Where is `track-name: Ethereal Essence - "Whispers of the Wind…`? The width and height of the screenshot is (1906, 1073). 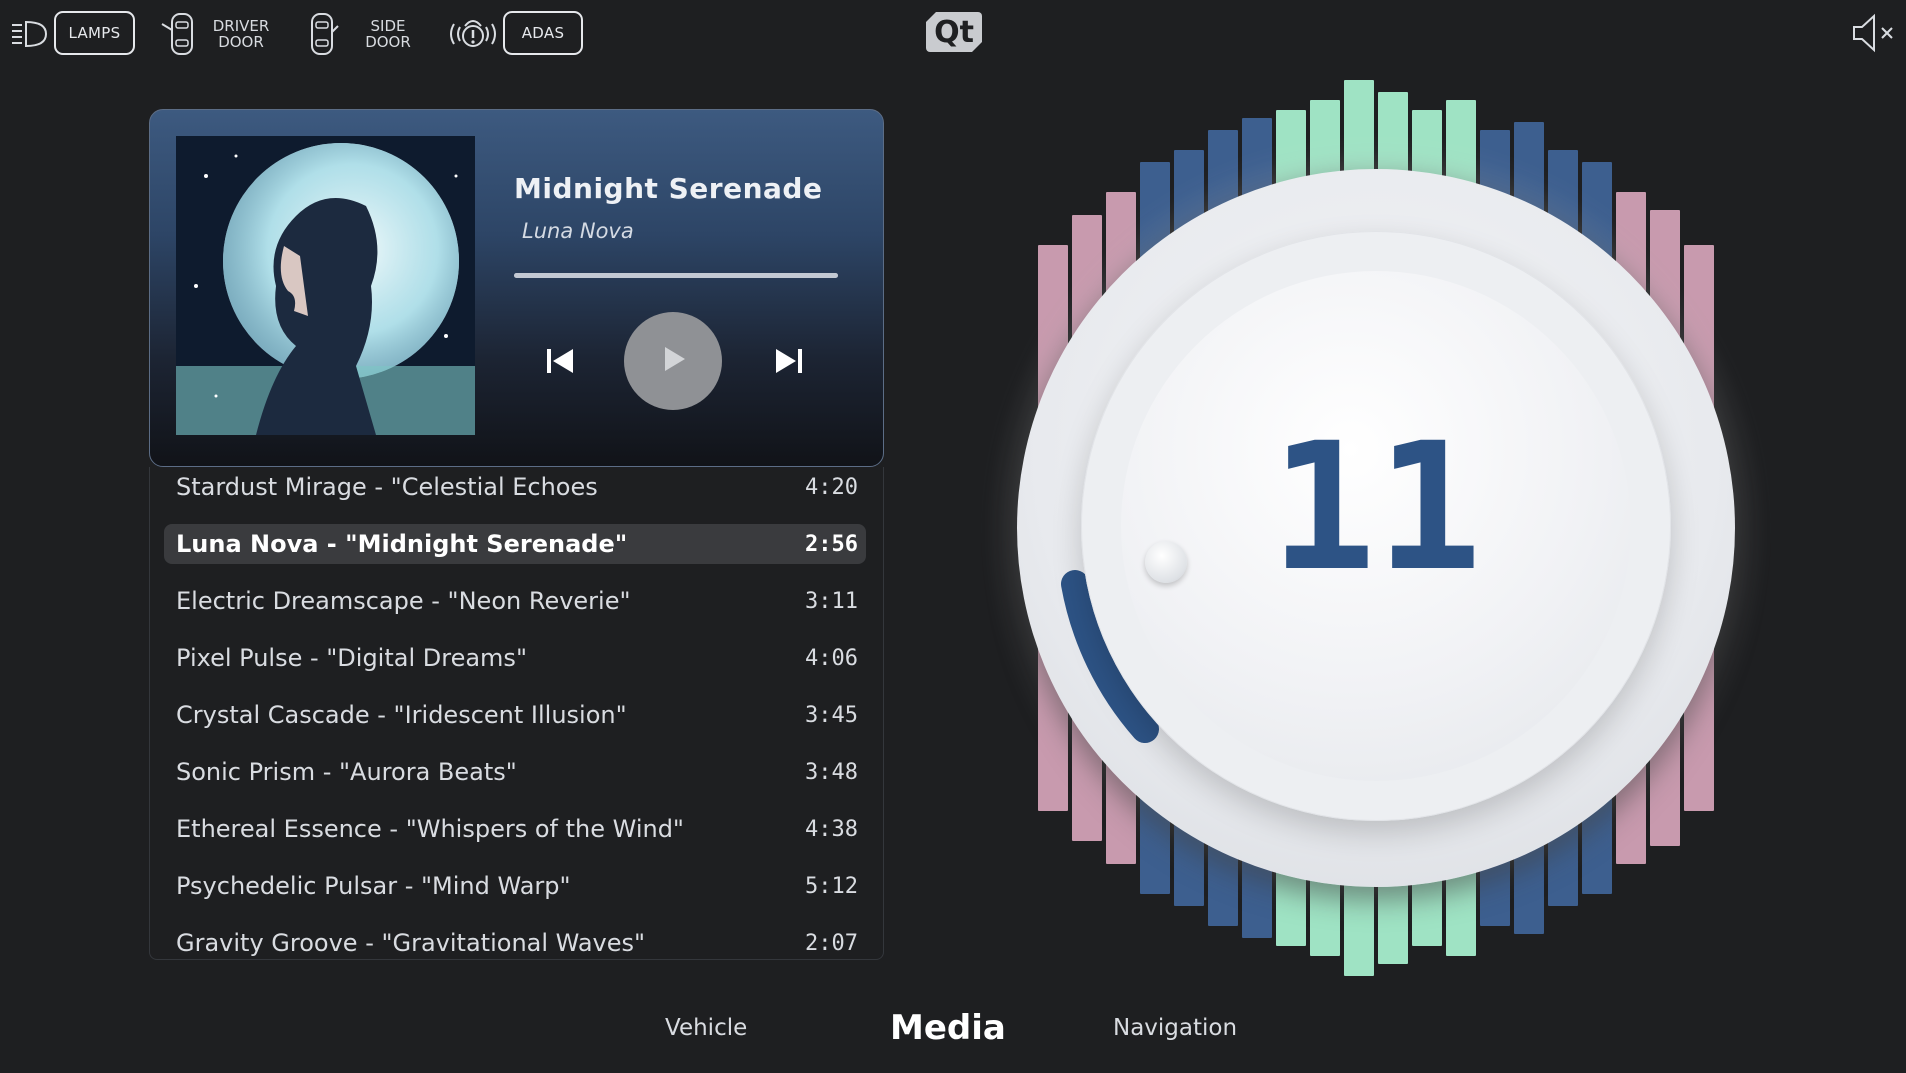
track-name: Ethereal Essence - "Whispers of the Wind… is located at coordinates (430, 829).